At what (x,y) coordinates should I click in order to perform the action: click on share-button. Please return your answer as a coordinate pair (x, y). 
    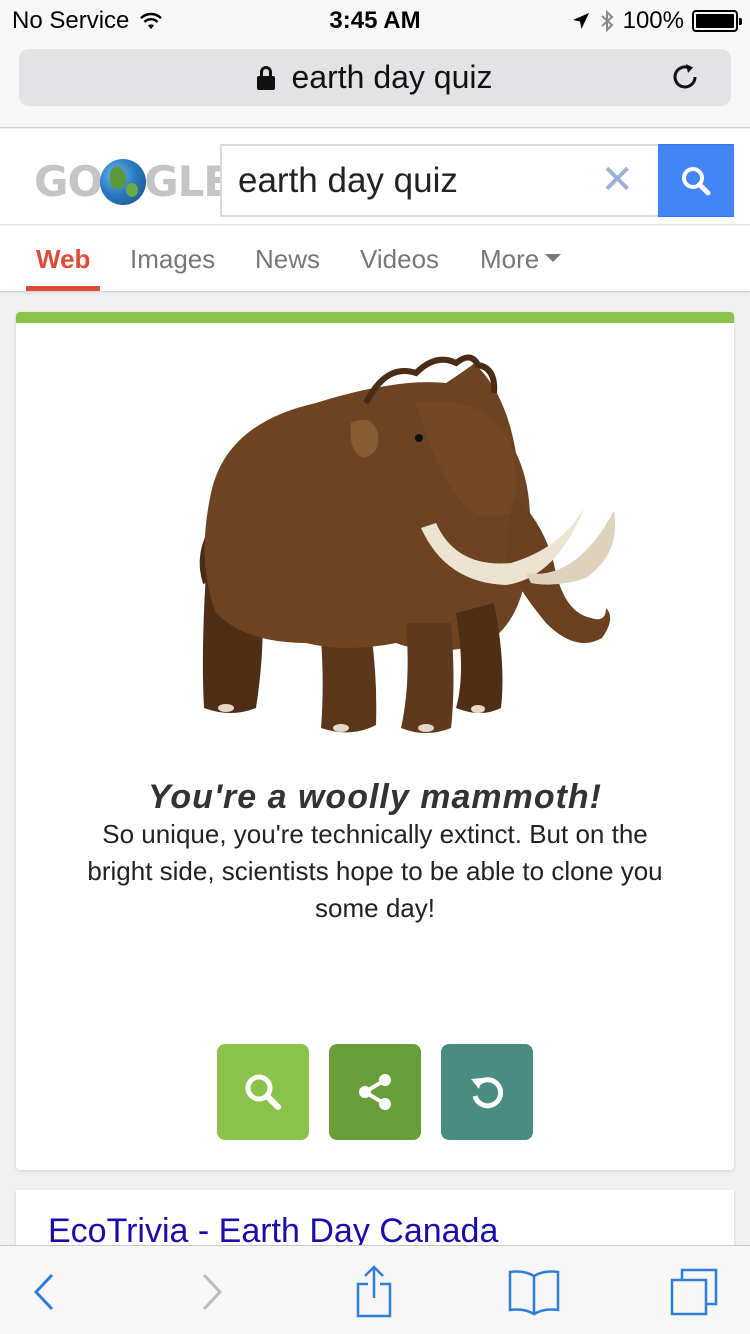
    Looking at the image, I should click on (375, 1092).